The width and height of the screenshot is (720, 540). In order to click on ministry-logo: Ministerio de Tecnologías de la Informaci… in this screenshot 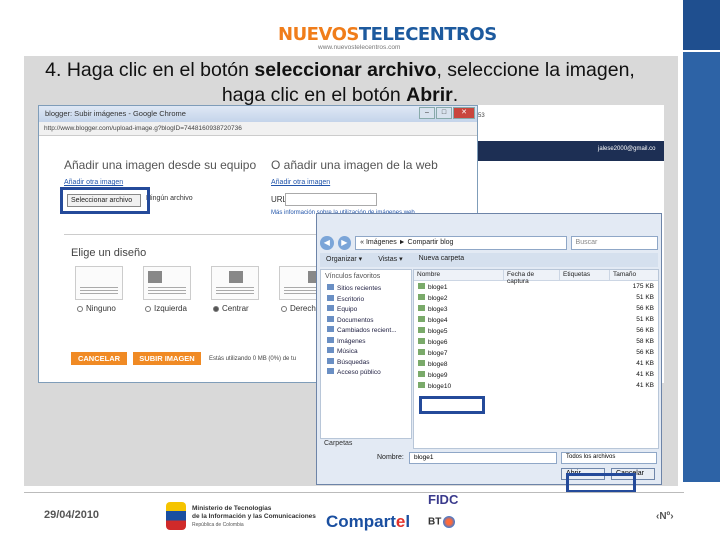, I will do `click(241, 517)`.